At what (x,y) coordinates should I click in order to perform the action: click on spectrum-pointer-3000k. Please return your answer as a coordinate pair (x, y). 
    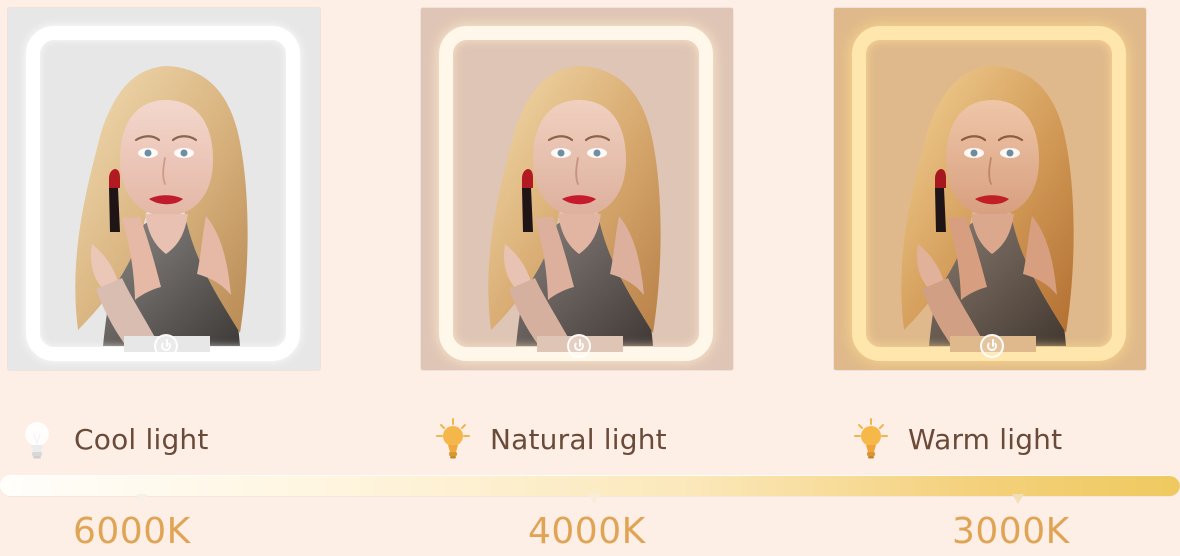
    Looking at the image, I should click on (1018, 499).